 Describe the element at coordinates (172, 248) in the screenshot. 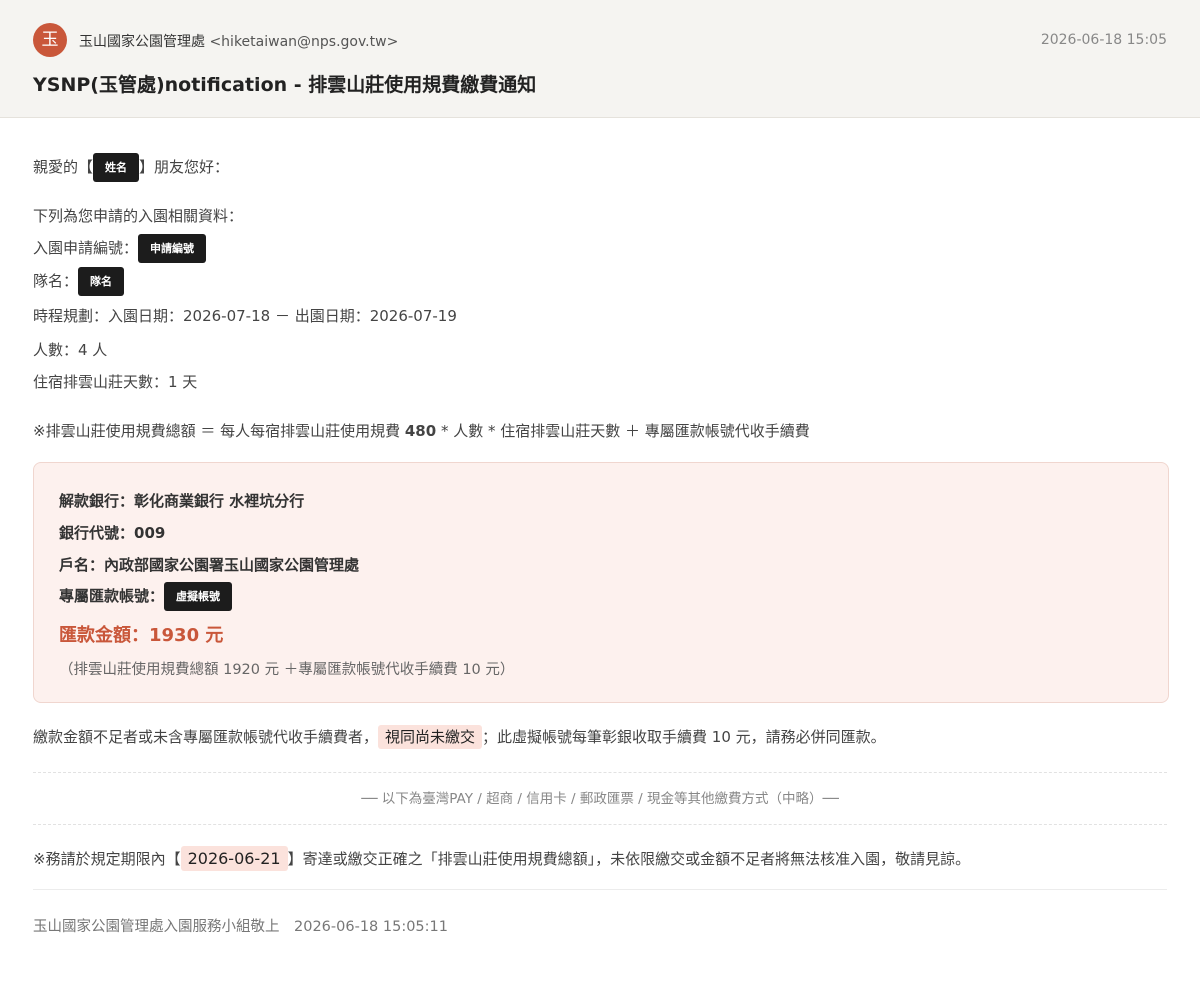

I see `redacted-application-number: 申請編號` at that location.